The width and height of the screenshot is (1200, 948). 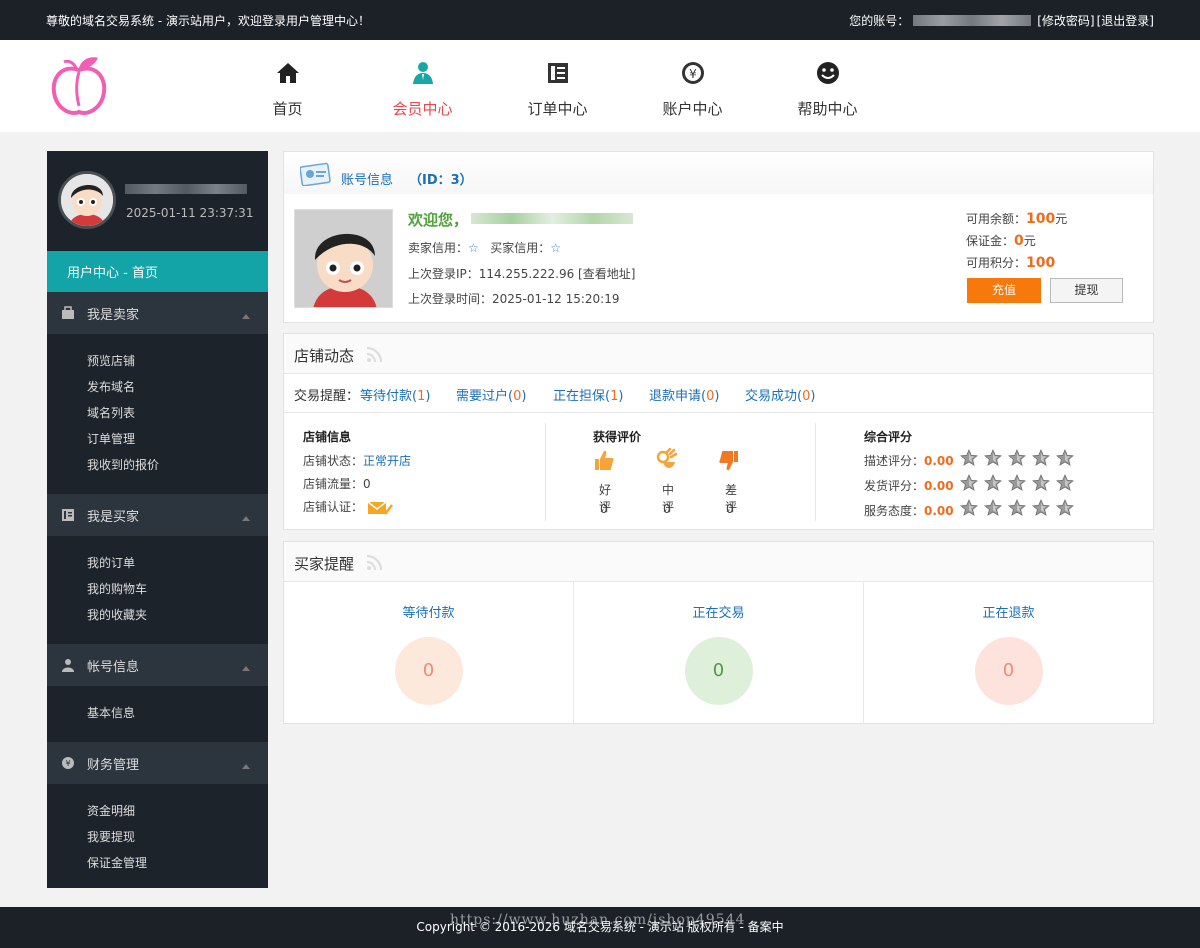 I want to click on shop-status-line: 店铺状态：正常开店, so click(x=357, y=460).